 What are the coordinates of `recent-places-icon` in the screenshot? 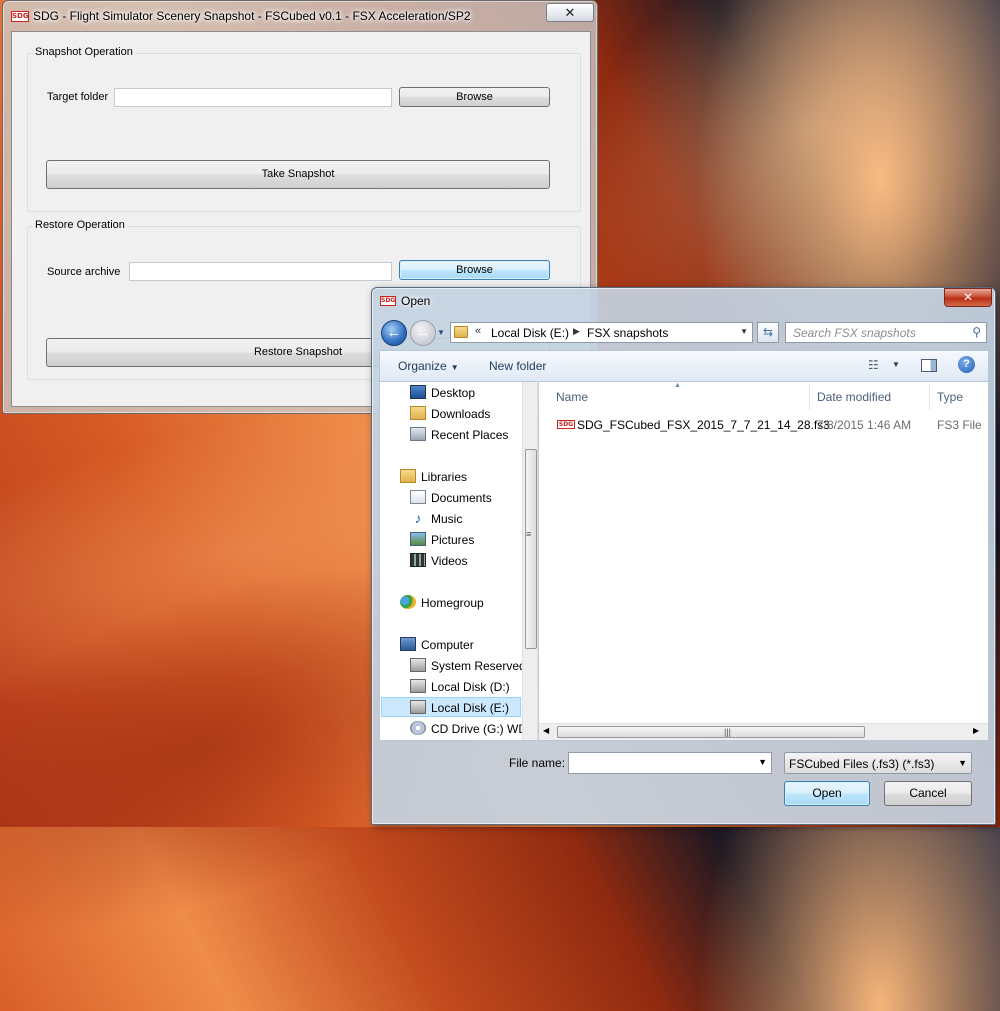 It's located at (418, 434).